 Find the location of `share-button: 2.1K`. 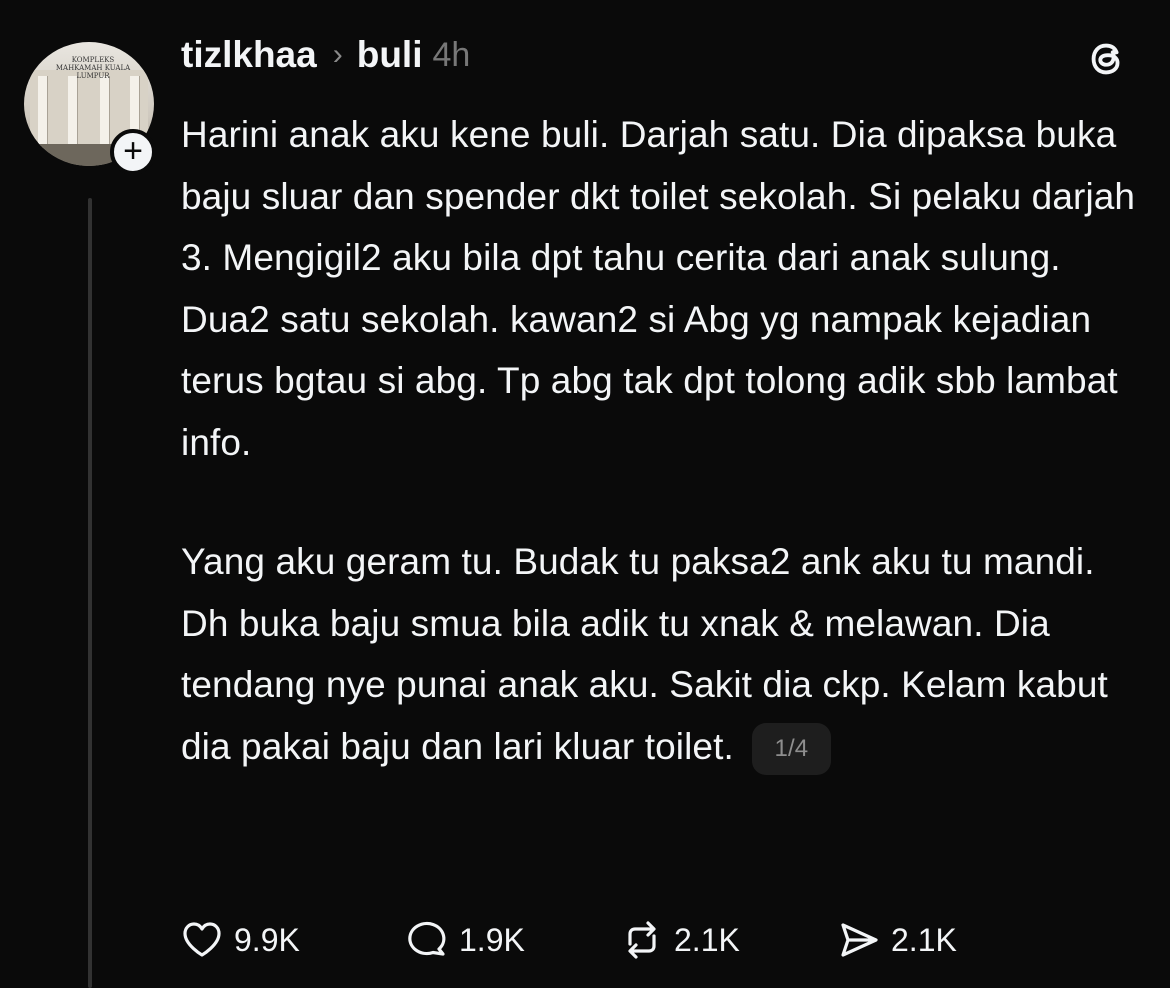

share-button: 2.1K is located at coordinates (897, 940).